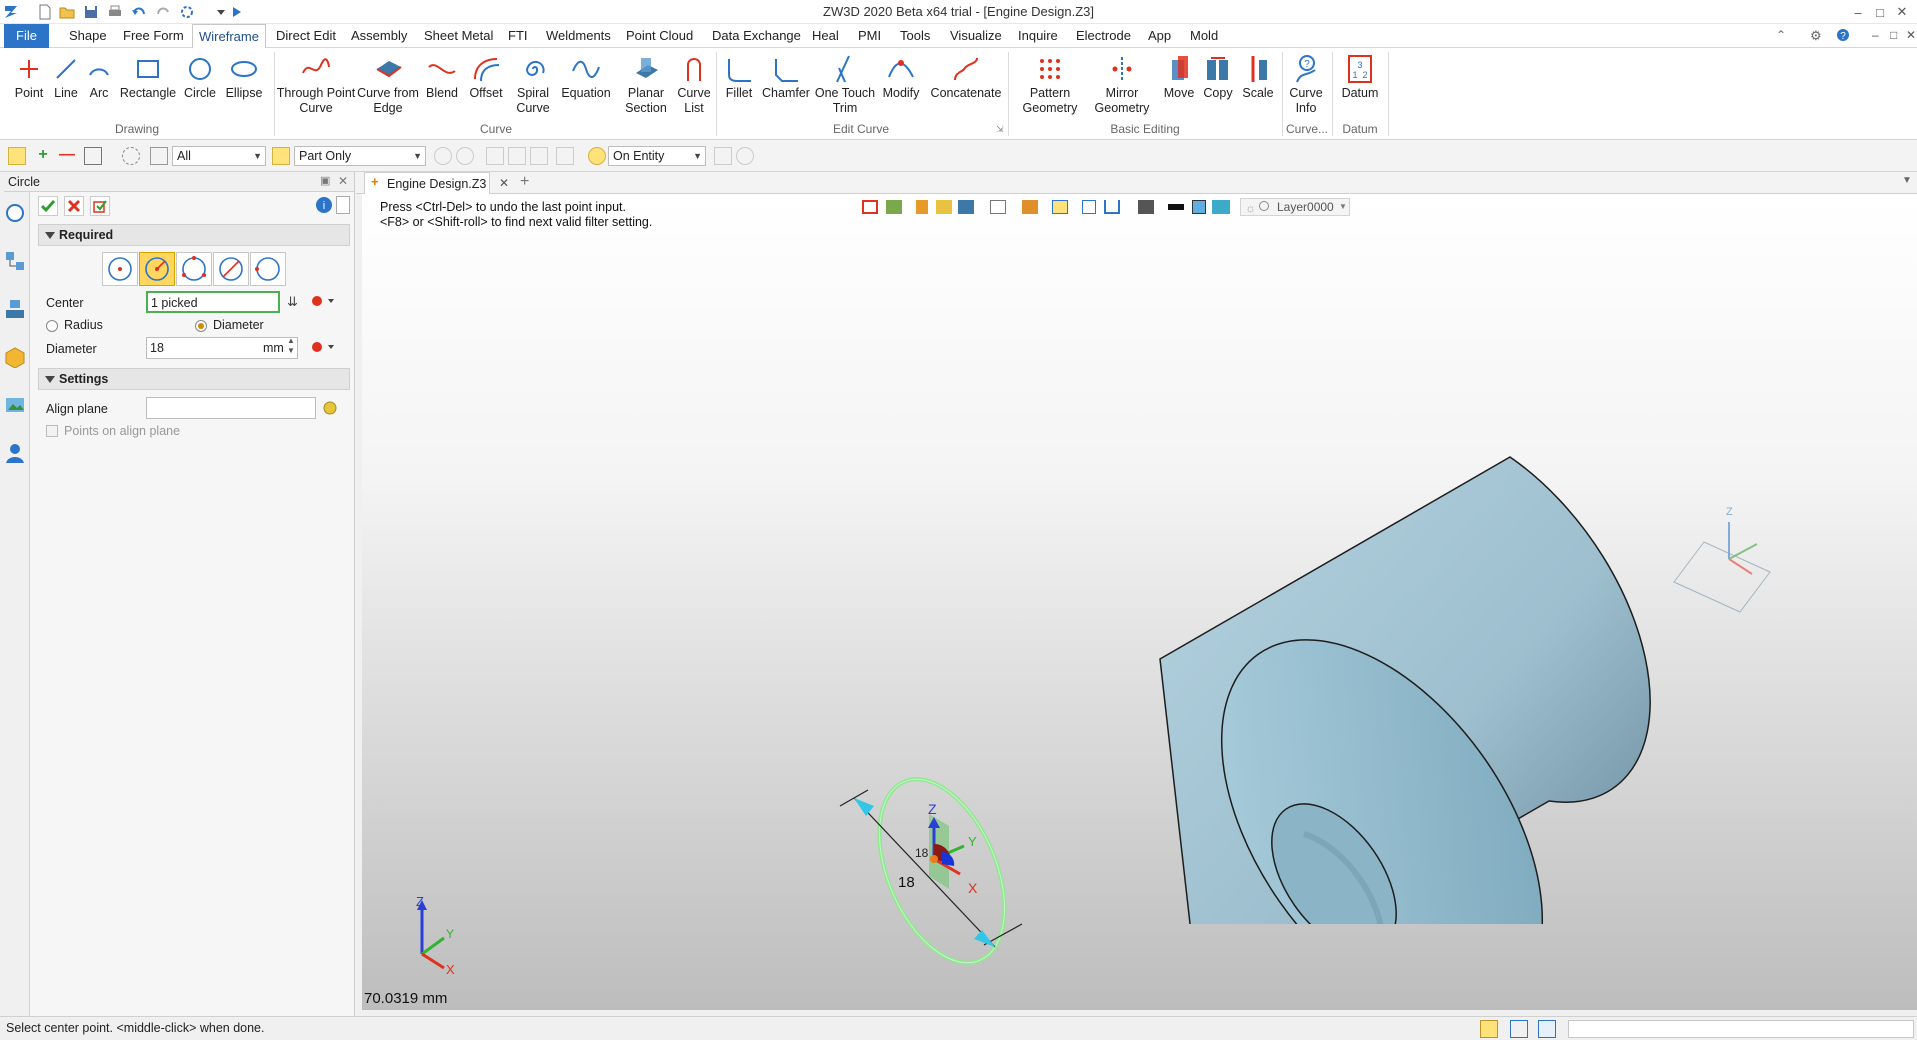 This screenshot has height=1040, width=1917. What do you see at coordinates (1179, 76) in the screenshot?
I see `move-button: Move` at bounding box center [1179, 76].